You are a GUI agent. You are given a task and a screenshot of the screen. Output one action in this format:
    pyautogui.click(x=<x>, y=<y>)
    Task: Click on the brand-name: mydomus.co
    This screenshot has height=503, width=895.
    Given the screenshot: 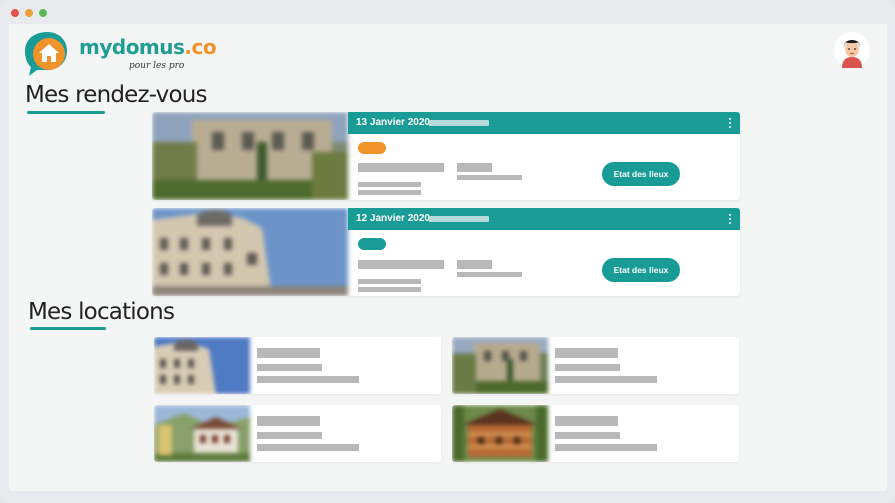 What is the action you would take?
    pyautogui.click(x=148, y=47)
    